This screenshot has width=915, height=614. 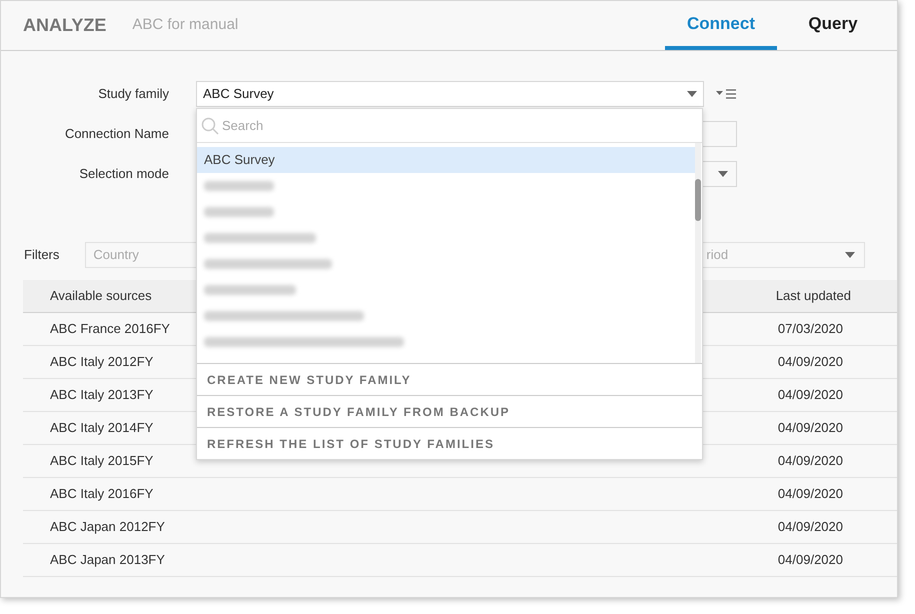 What do you see at coordinates (449, 443) in the screenshot?
I see `menu-action: REFRESH THE LIST OF STUDY FAMILIES` at bounding box center [449, 443].